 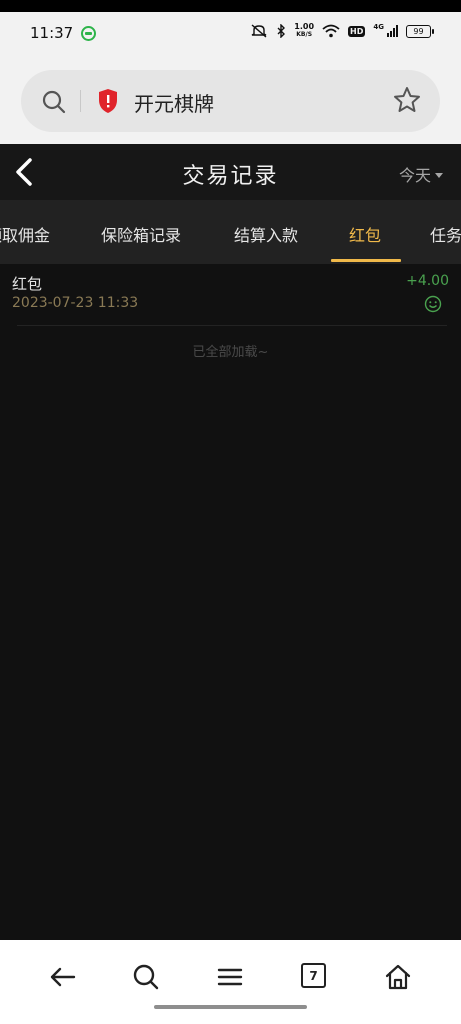 I want to click on security-shield-icon, so click(x=108, y=101).